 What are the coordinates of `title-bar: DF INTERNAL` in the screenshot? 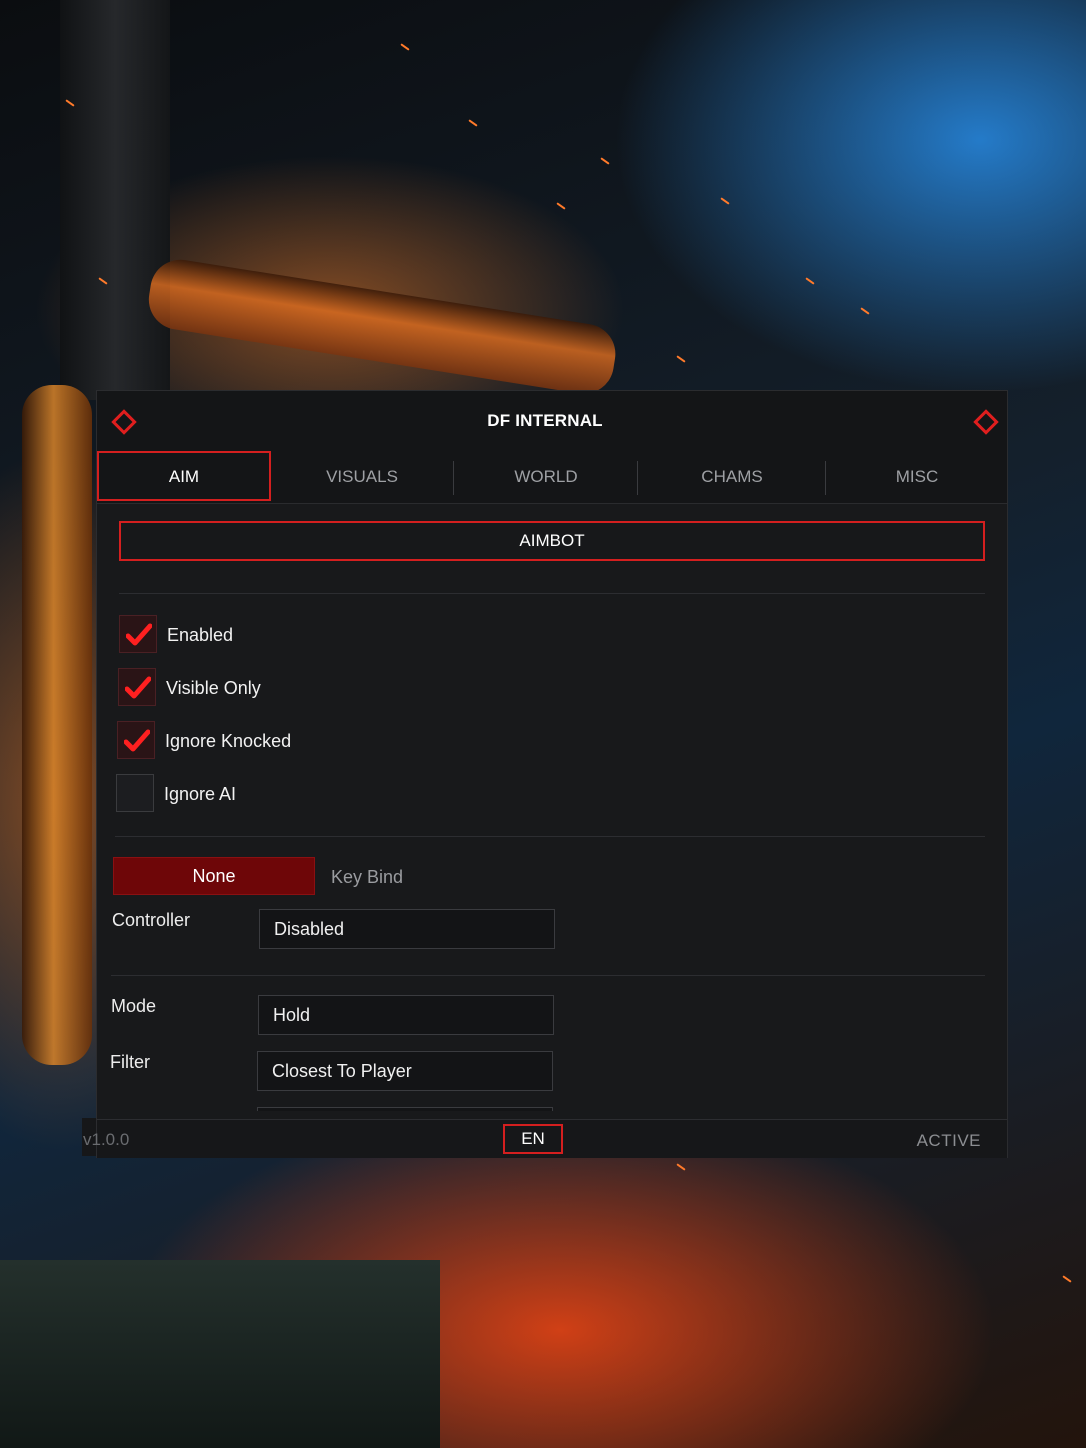 It's located at (552, 421).